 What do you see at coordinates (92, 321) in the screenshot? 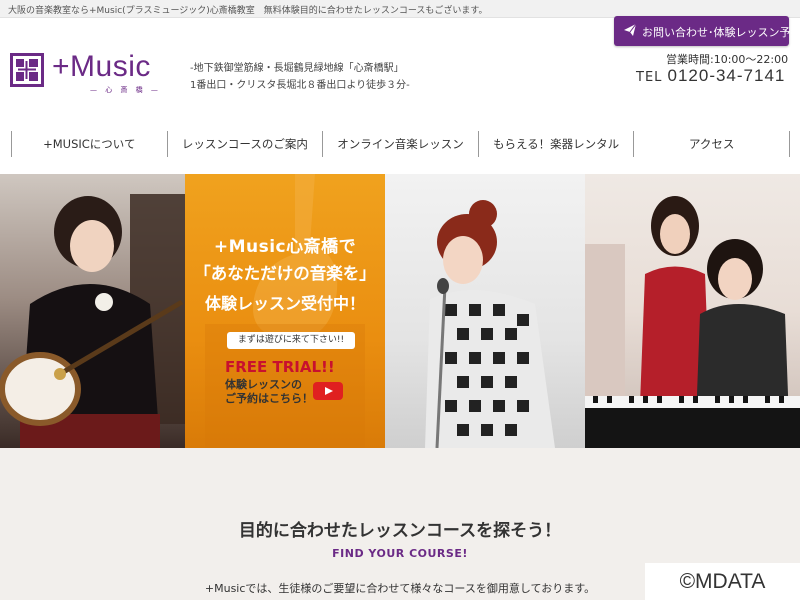
I see `shamisen-player-illustration` at bounding box center [92, 321].